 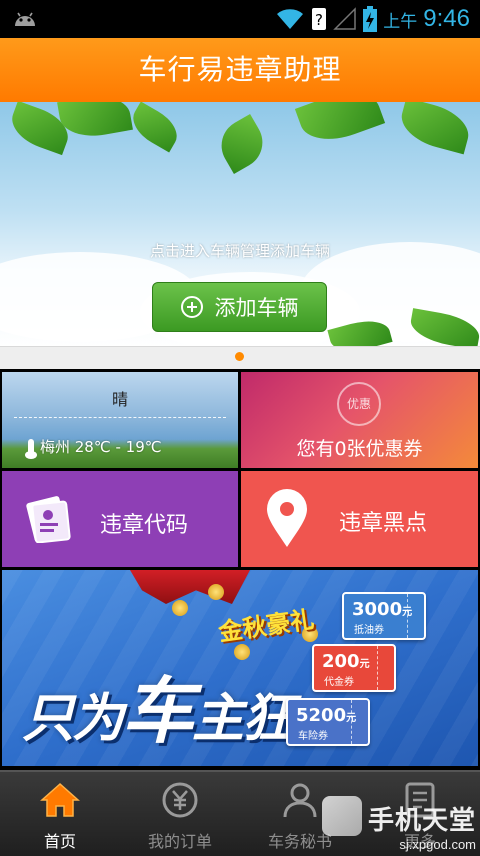 I want to click on violation-blackspot-tile: 违章黑点, so click(x=359, y=519).